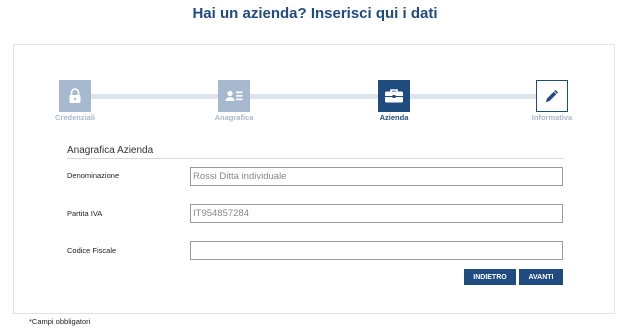 This screenshot has width=630, height=330. What do you see at coordinates (552, 96) in the screenshot?
I see `pencil-icon` at bounding box center [552, 96].